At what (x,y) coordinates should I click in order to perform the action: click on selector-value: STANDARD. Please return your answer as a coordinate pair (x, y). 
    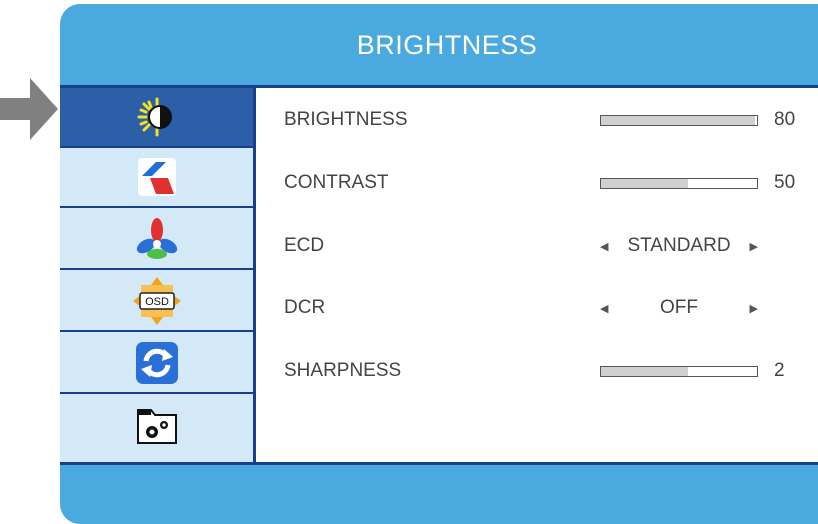
    Looking at the image, I should click on (679, 245).